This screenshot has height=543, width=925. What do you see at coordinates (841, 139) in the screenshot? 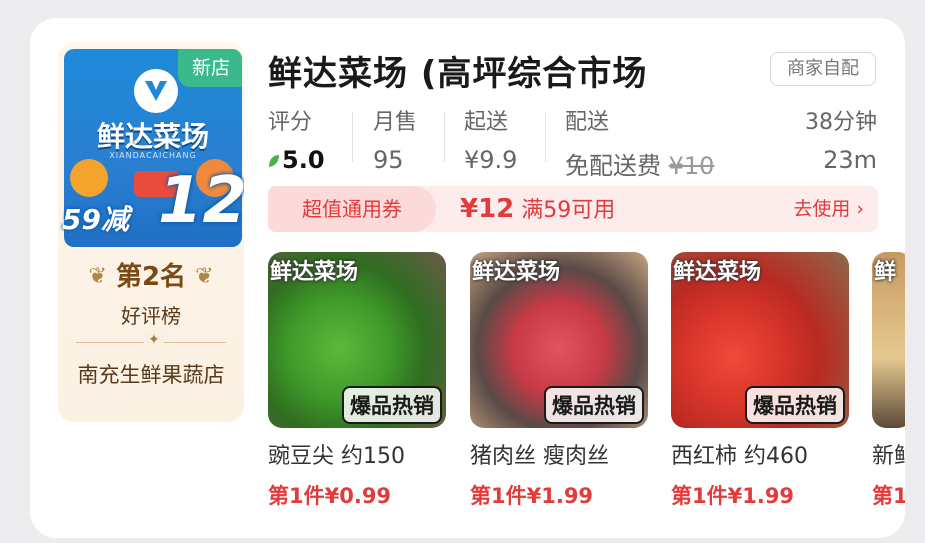
I see `delivery-time-stat: 38分钟 23m` at bounding box center [841, 139].